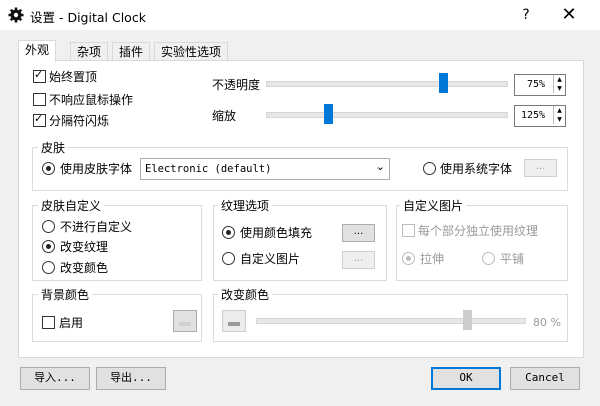 Image resolution: width=600 pixels, height=406 pixels. I want to click on zoom-value: 125%, so click(533, 115).